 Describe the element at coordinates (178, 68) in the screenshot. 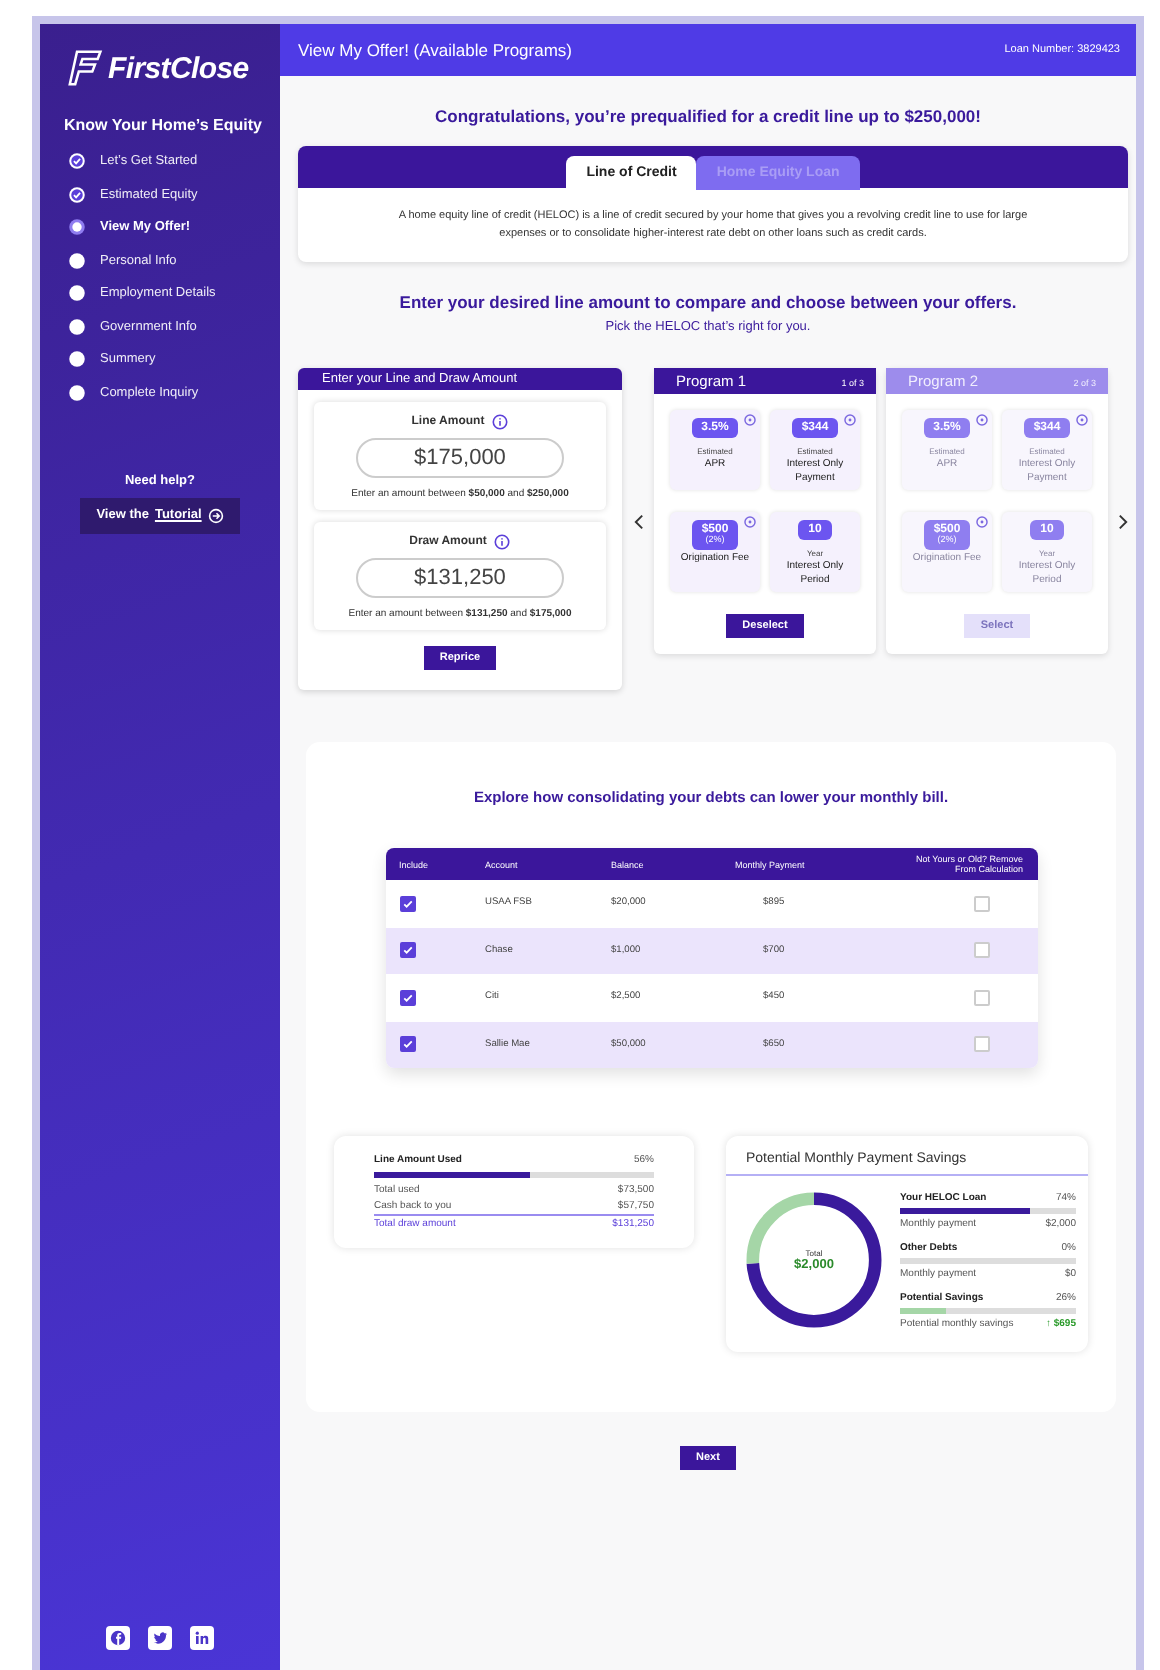

I see `logo-text: FirstClose` at that location.